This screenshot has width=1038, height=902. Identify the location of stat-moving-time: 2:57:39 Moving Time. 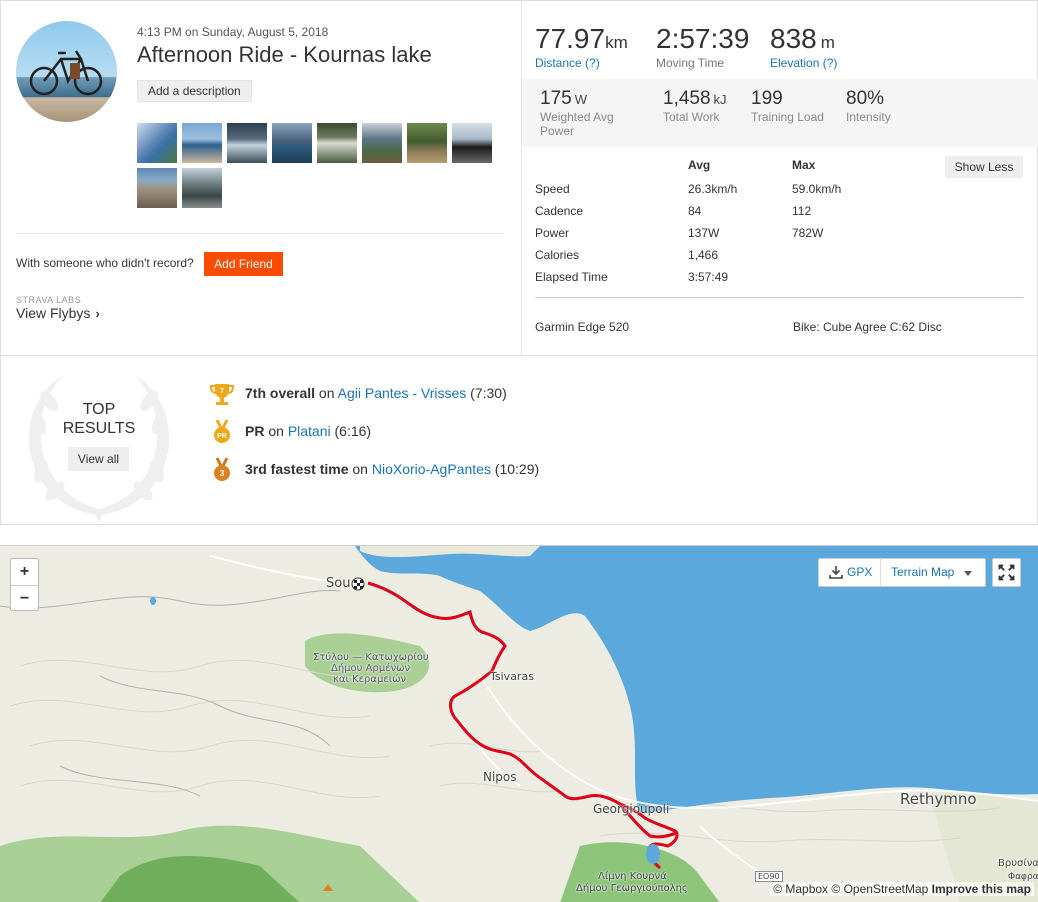
(702, 47).